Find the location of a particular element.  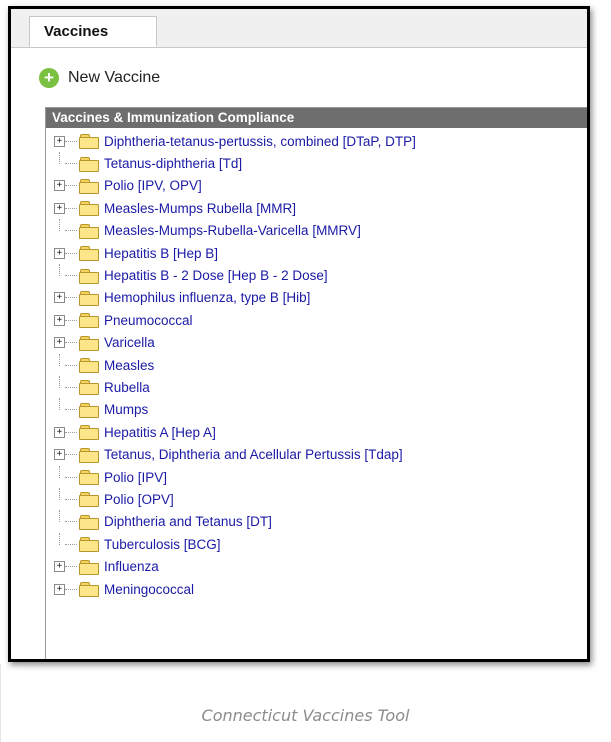

new-vaccine-label: New Vaccine is located at coordinates (114, 77).